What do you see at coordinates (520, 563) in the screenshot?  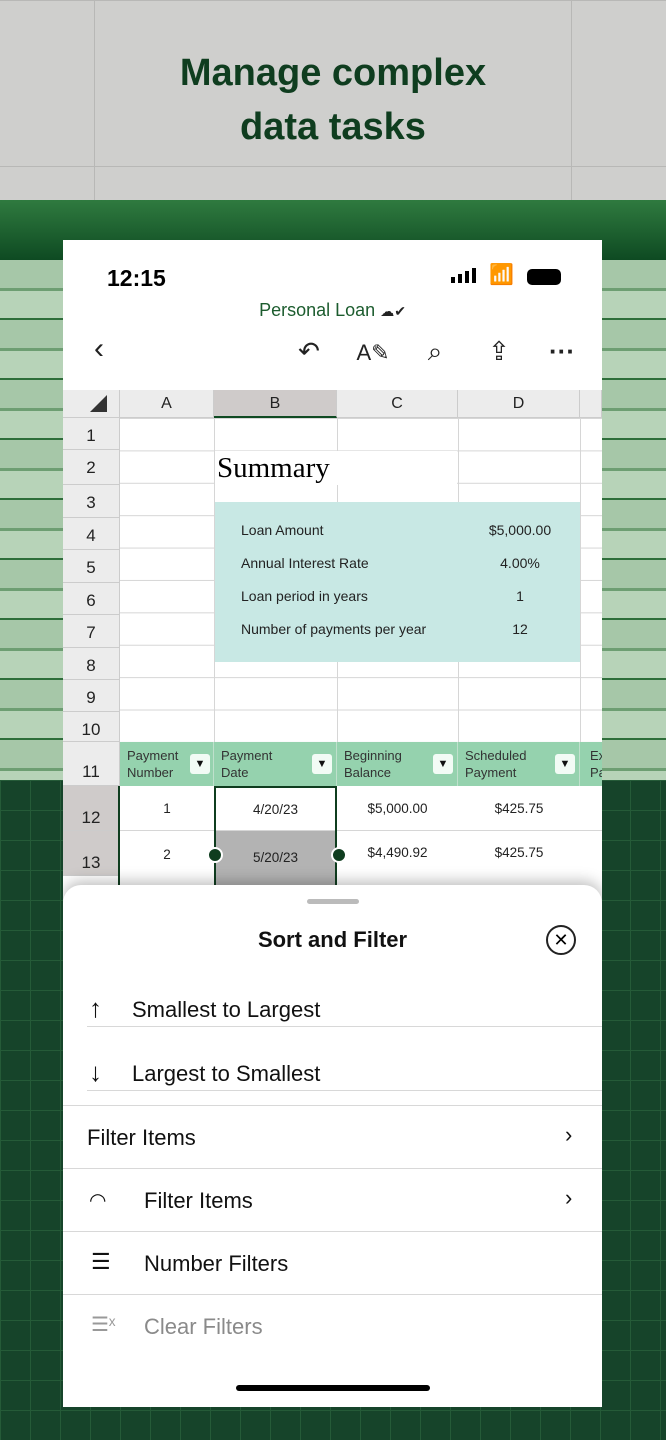 I see `summary-value: 4.00%` at bounding box center [520, 563].